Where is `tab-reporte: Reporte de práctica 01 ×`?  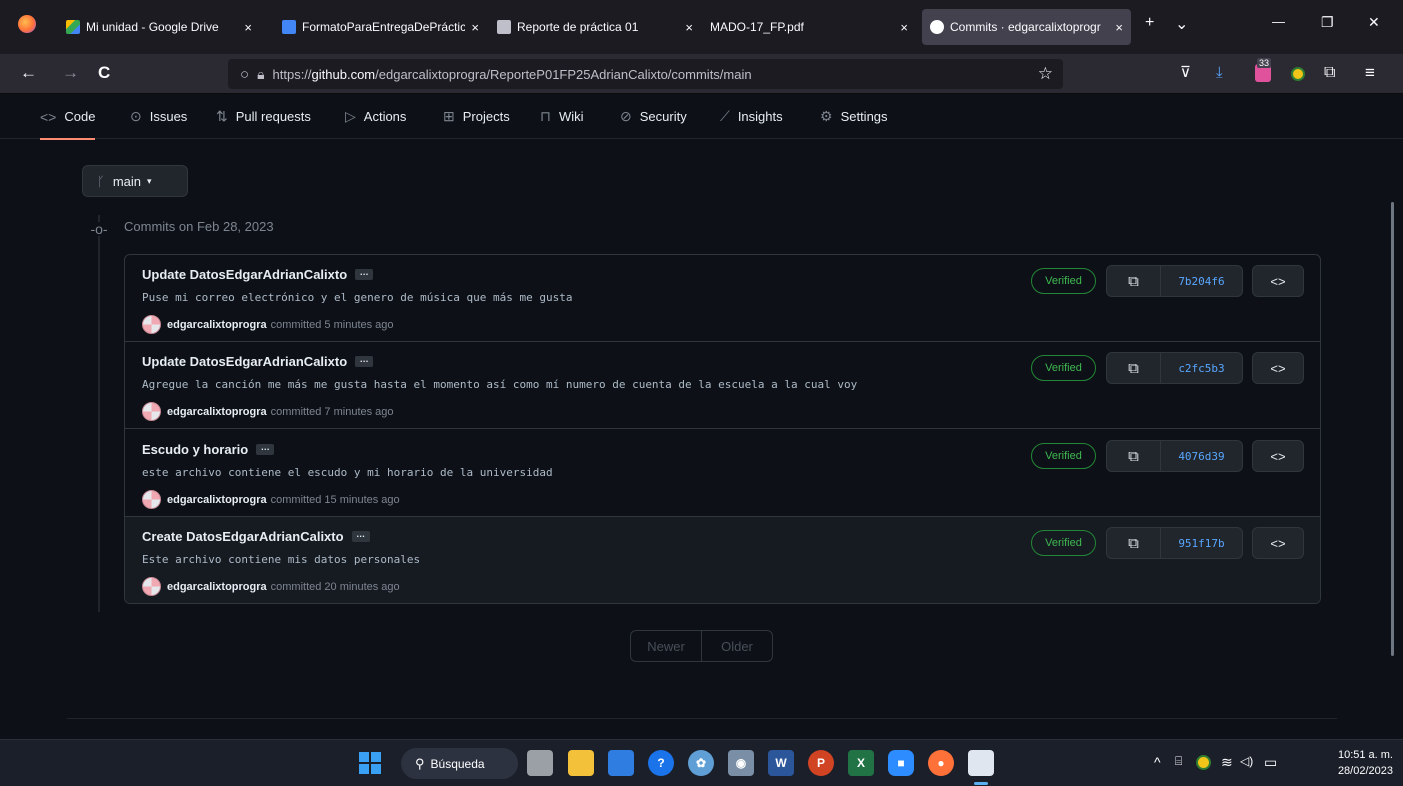
tab-reporte: Reporte de práctica 01 × is located at coordinates (595, 27).